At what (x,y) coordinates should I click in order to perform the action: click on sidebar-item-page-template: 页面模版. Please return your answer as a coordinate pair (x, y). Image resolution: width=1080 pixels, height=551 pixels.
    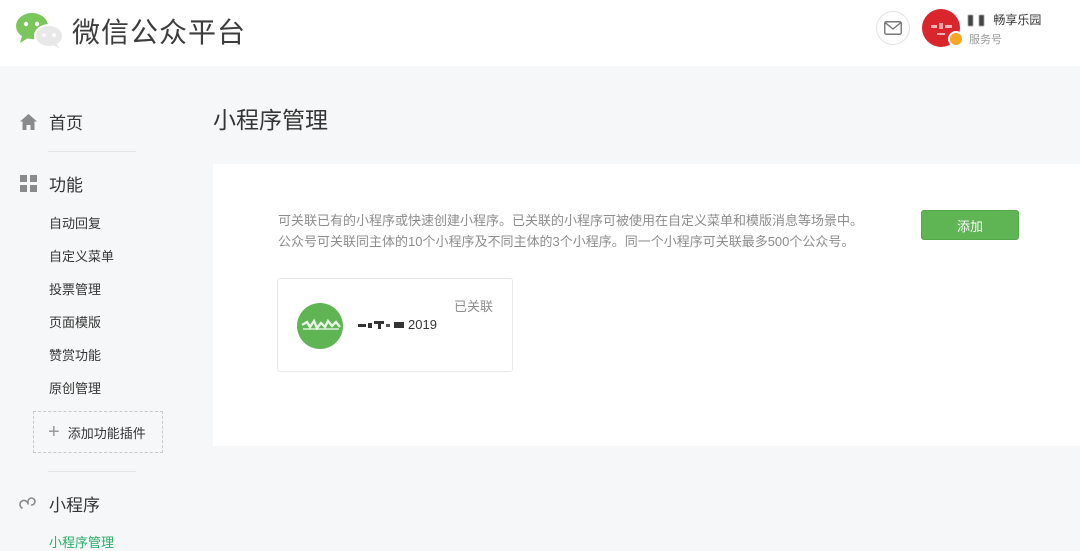
    Looking at the image, I should click on (75, 321).